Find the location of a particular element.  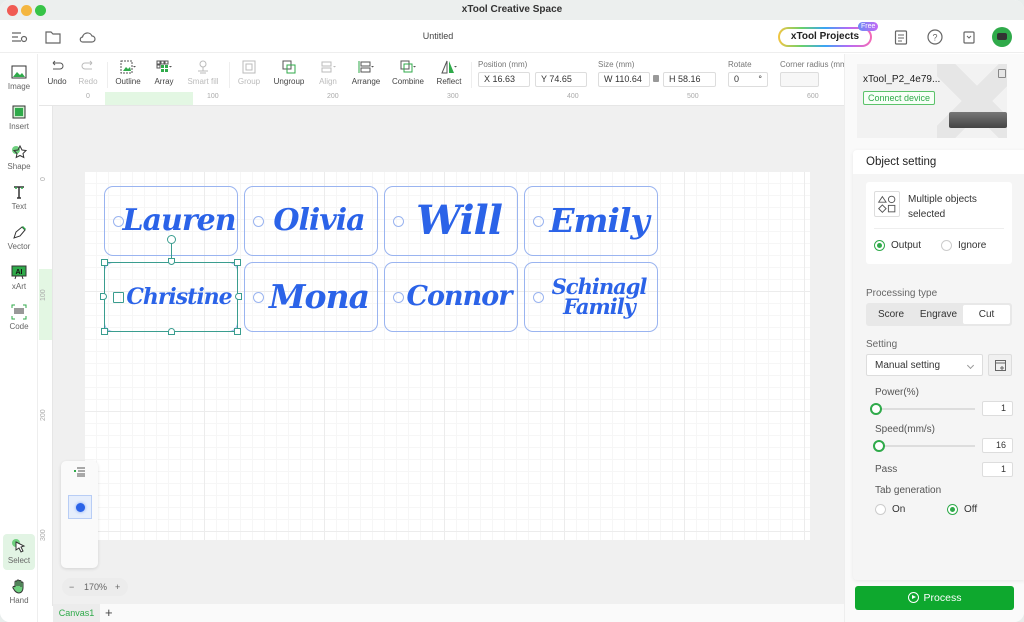

connect-device-button: Connect device is located at coordinates (899, 98).